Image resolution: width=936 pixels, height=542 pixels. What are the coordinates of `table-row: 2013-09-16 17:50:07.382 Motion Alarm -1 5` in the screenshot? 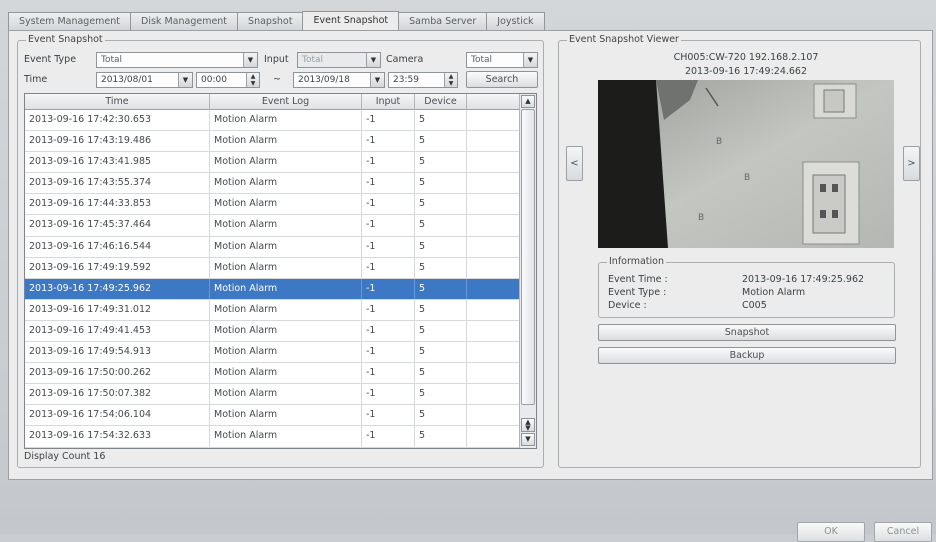 It's located at (272, 395).